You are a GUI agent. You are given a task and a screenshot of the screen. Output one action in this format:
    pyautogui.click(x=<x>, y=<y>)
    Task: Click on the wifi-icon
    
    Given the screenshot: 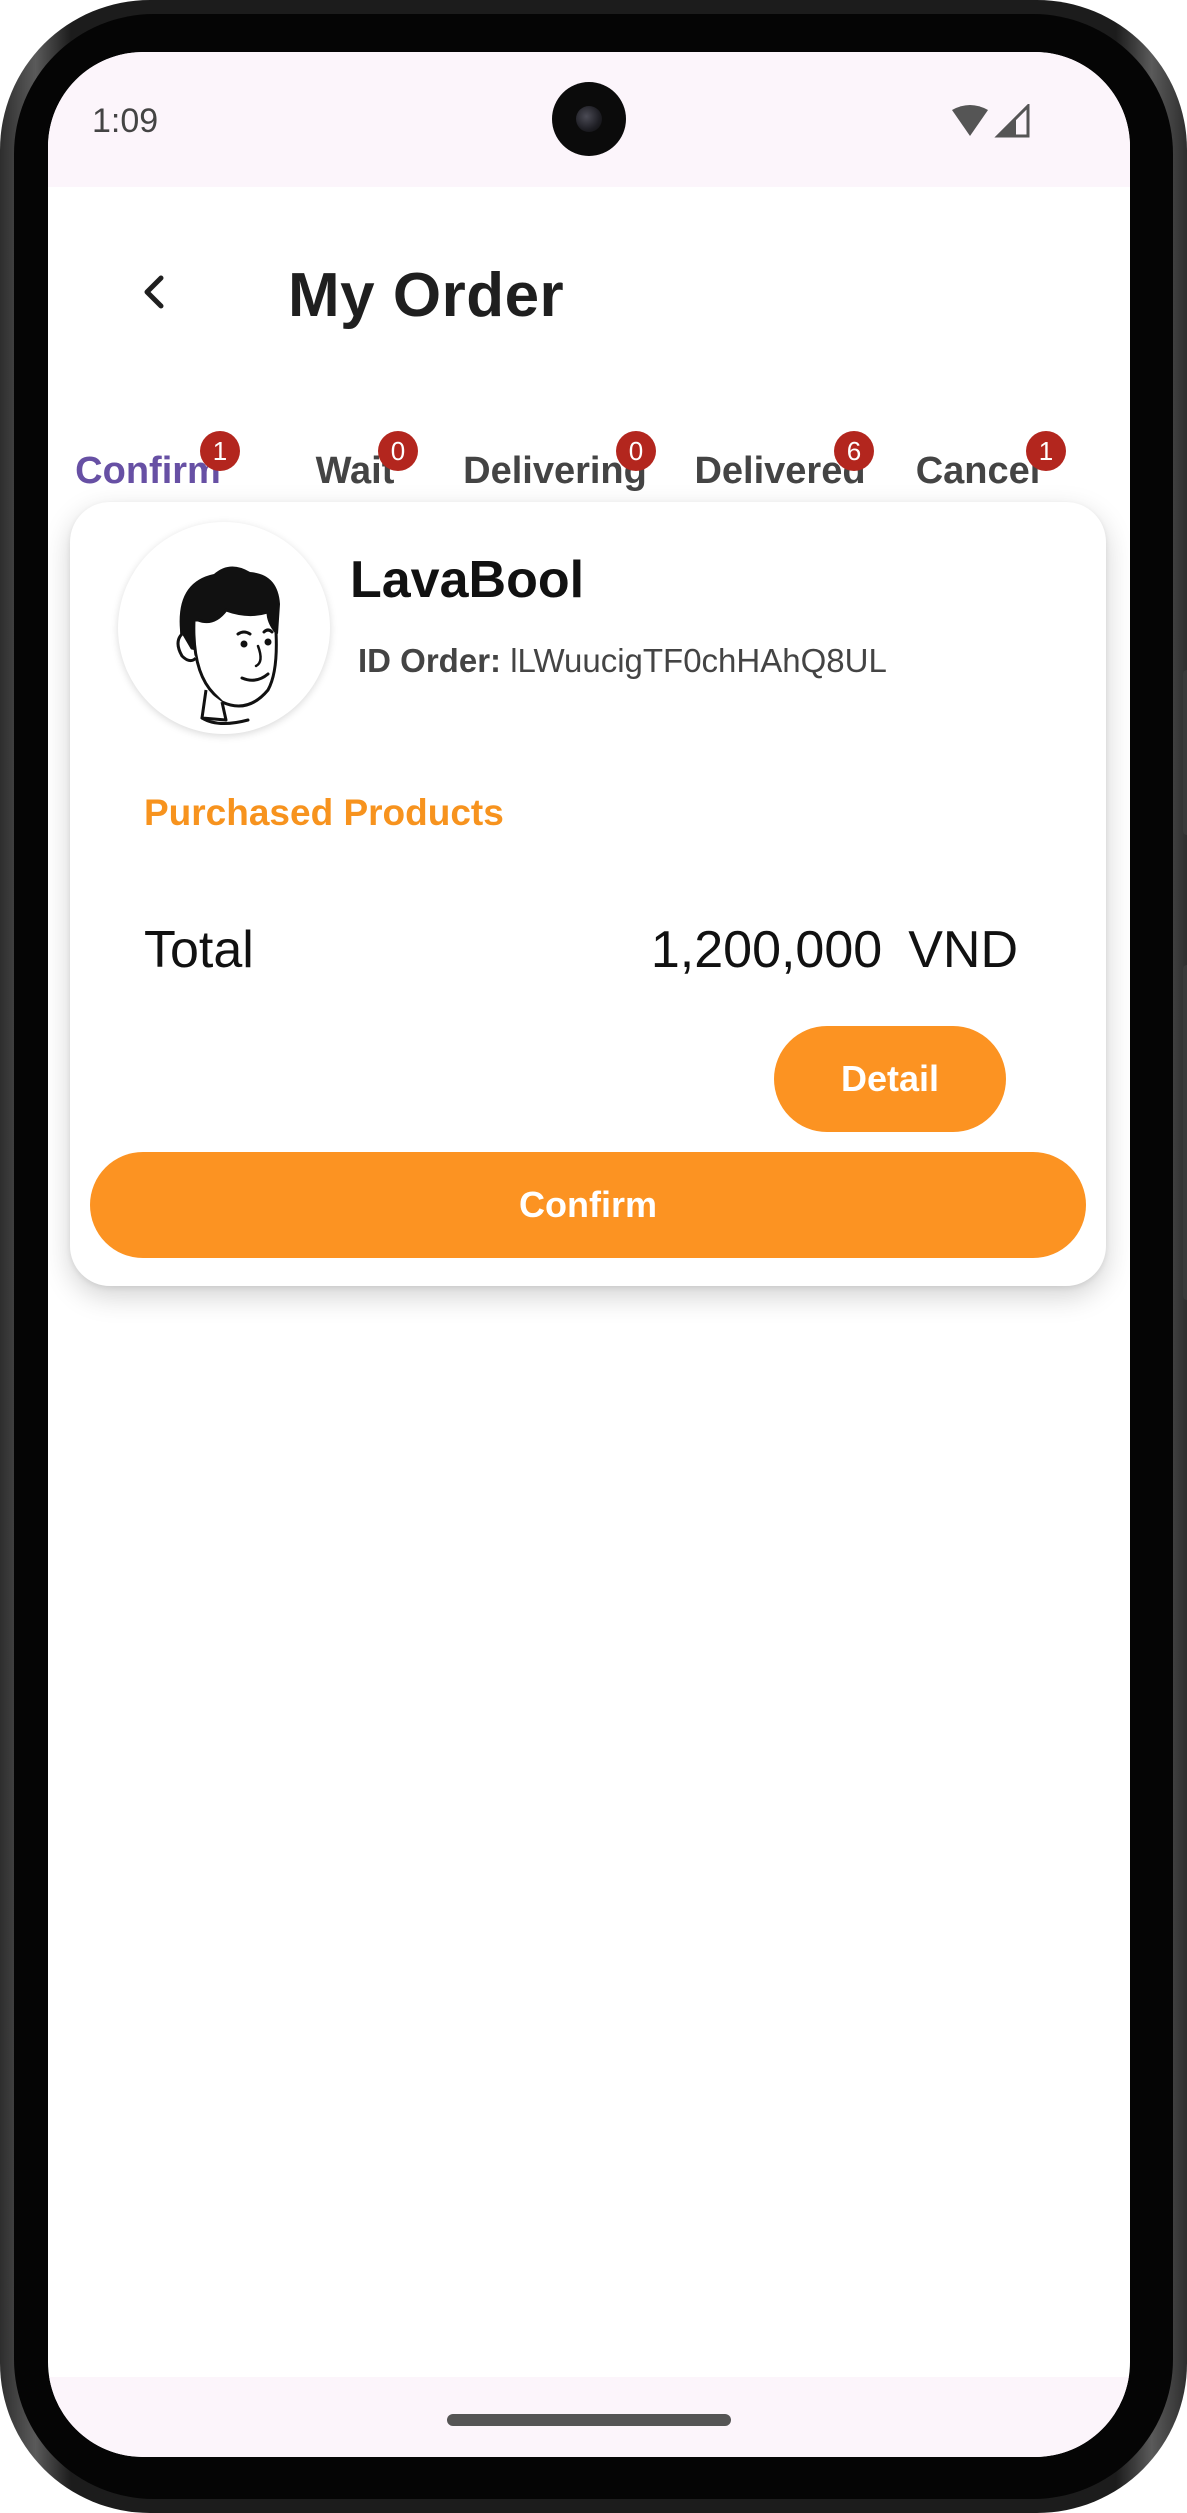 What is the action you would take?
    pyautogui.click(x=970, y=120)
    